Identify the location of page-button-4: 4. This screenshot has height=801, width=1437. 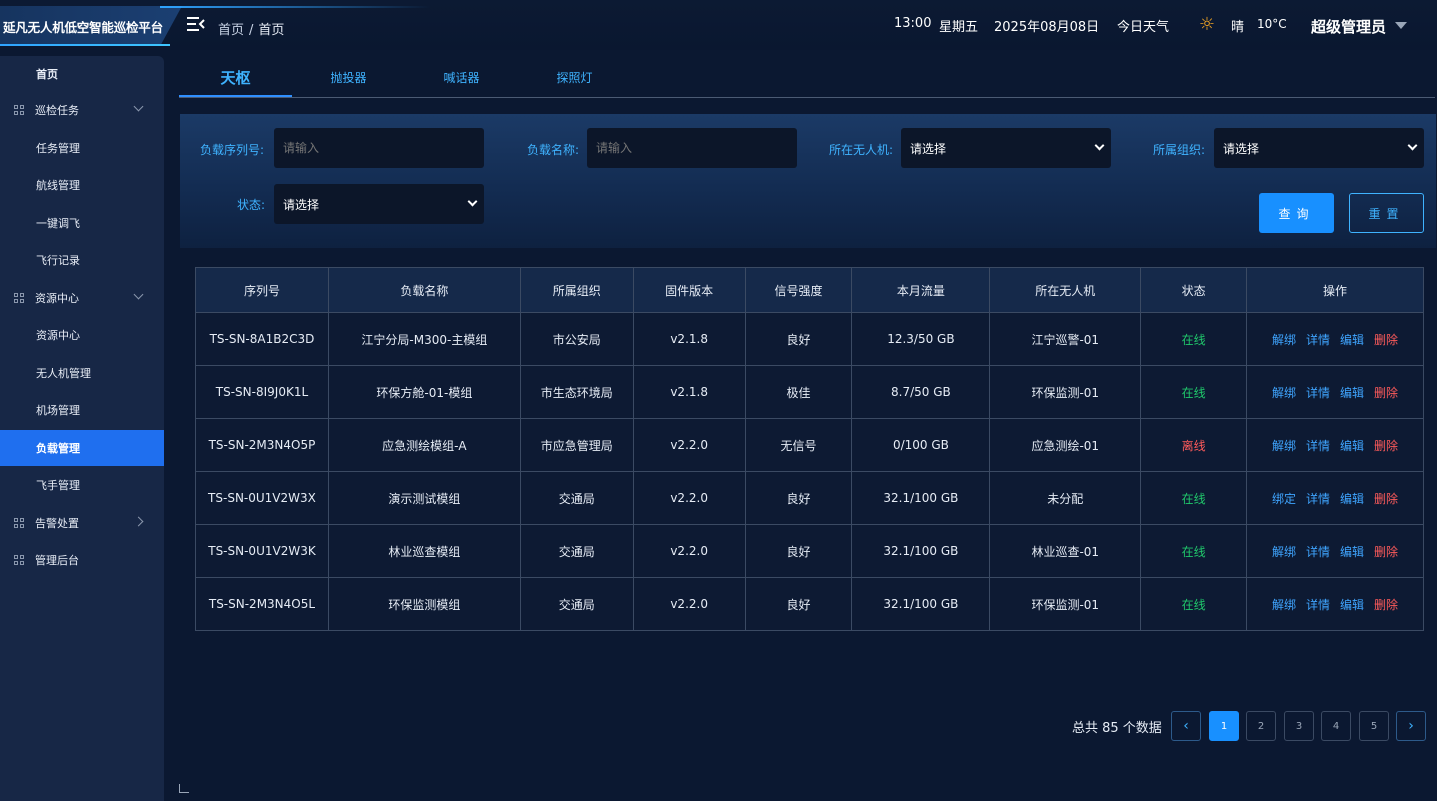
(1336, 726).